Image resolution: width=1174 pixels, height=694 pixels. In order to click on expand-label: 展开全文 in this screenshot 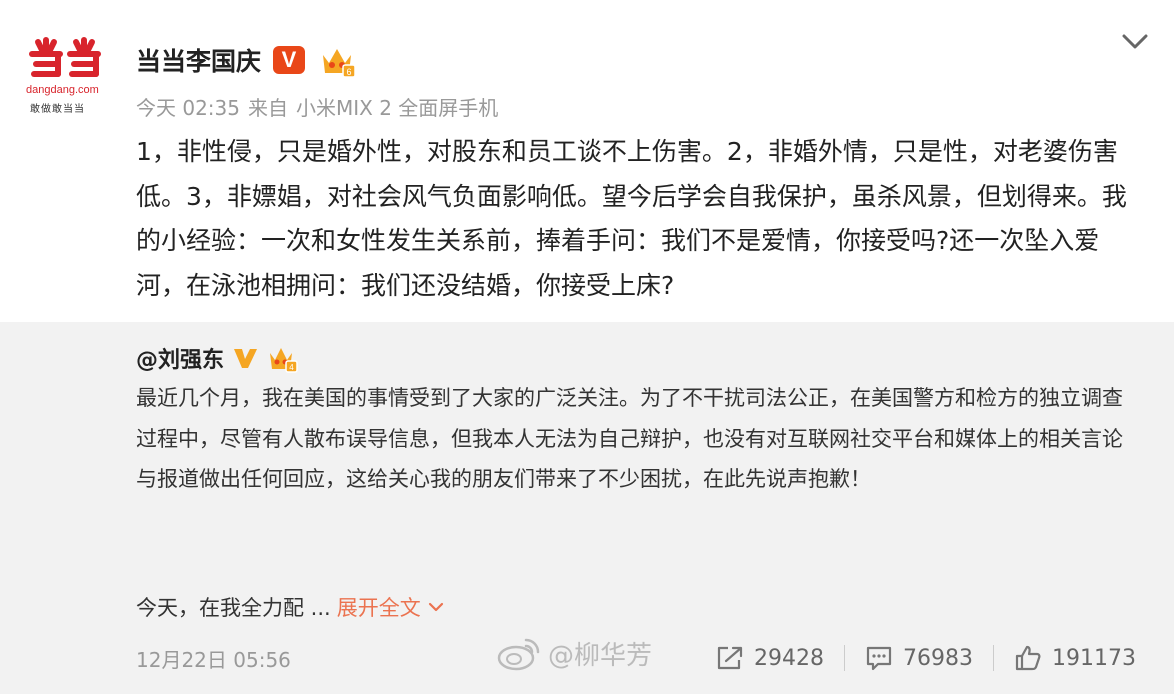, I will do `click(378, 608)`.